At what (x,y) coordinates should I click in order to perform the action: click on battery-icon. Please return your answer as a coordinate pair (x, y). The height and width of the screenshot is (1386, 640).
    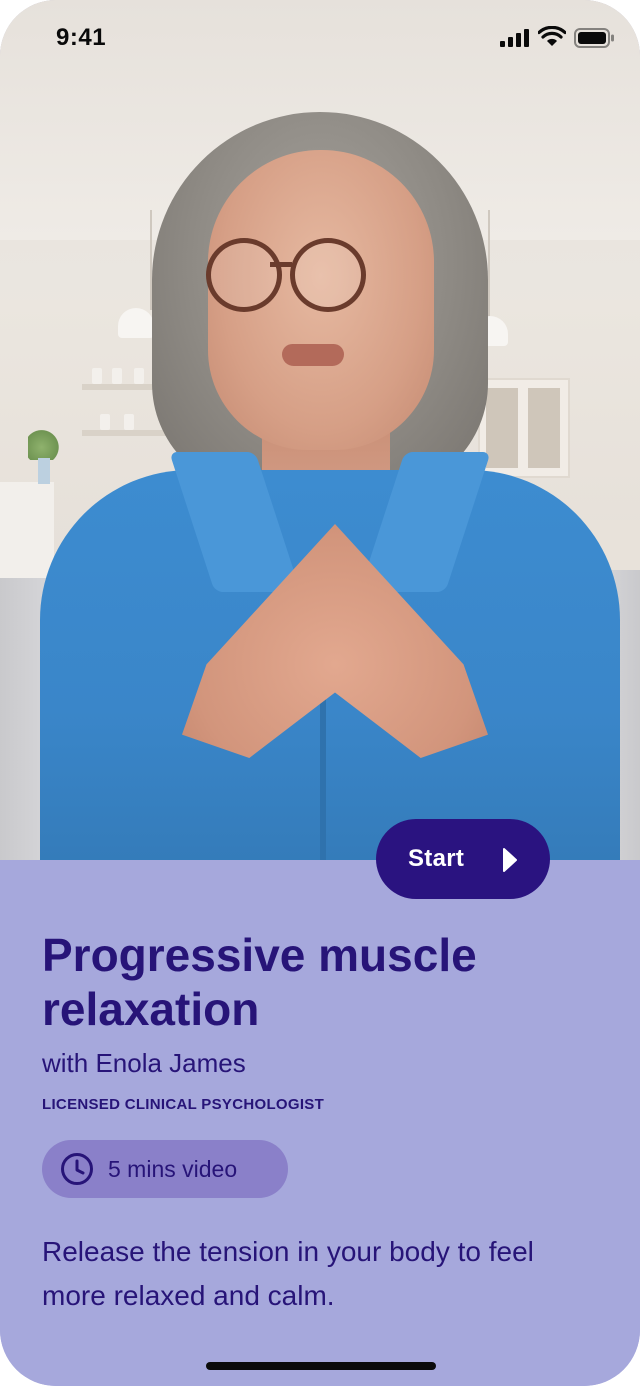
    Looking at the image, I should click on (594, 38).